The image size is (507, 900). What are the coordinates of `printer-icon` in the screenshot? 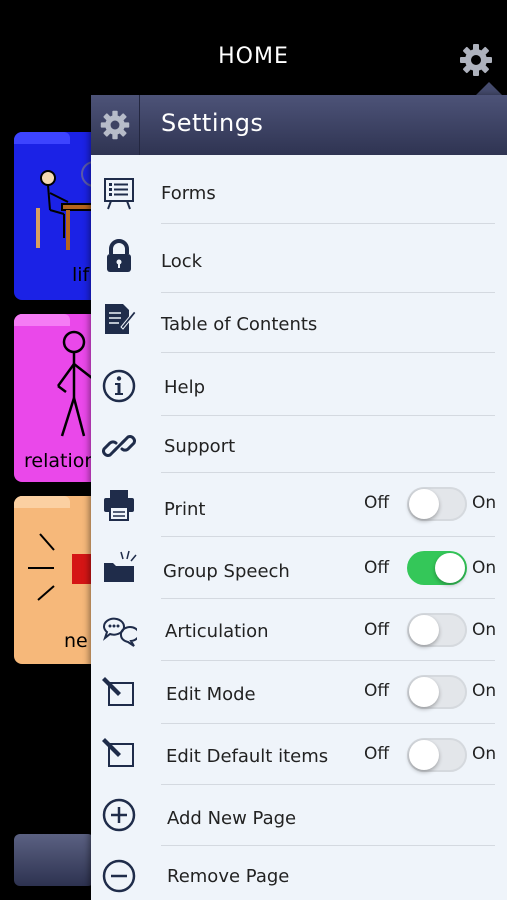 It's located at (119, 505).